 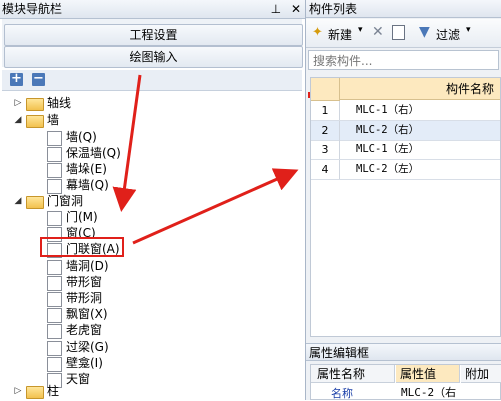 What do you see at coordinates (387, 130) in the screenshot?
I see `component-name-cell: MLC-2（右）` at bounding box center [387, 130].